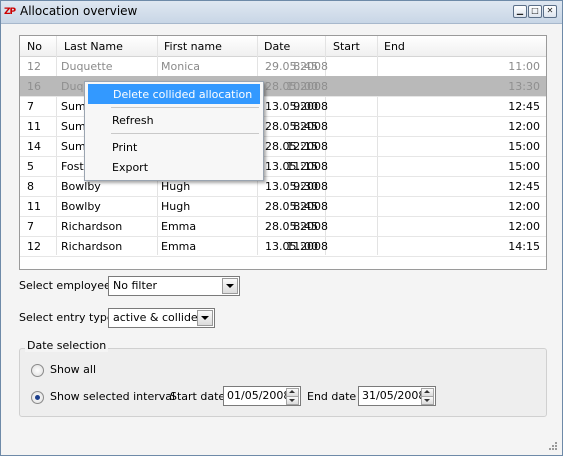 This screenshot has height=456, width=563. I want to click on cell-no: 14, so click(34, 146).